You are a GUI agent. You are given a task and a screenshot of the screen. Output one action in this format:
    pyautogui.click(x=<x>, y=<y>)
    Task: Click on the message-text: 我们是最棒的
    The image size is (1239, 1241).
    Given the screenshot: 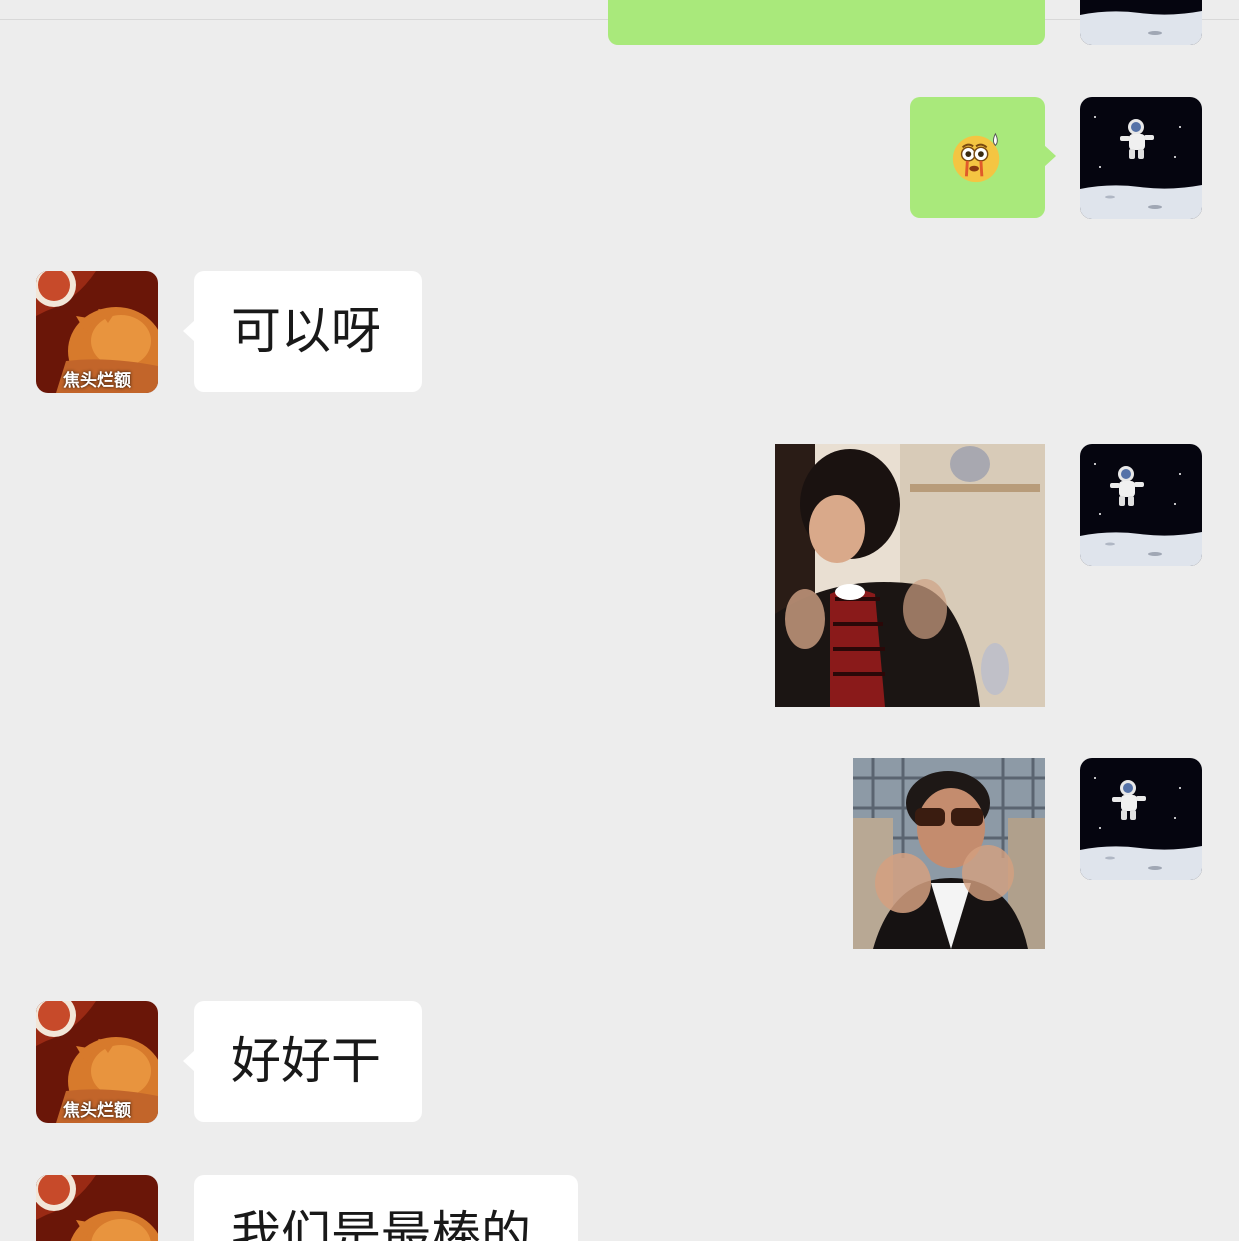 What is the action you would take?
    pyautogui.click(x=381, y=1223)
    